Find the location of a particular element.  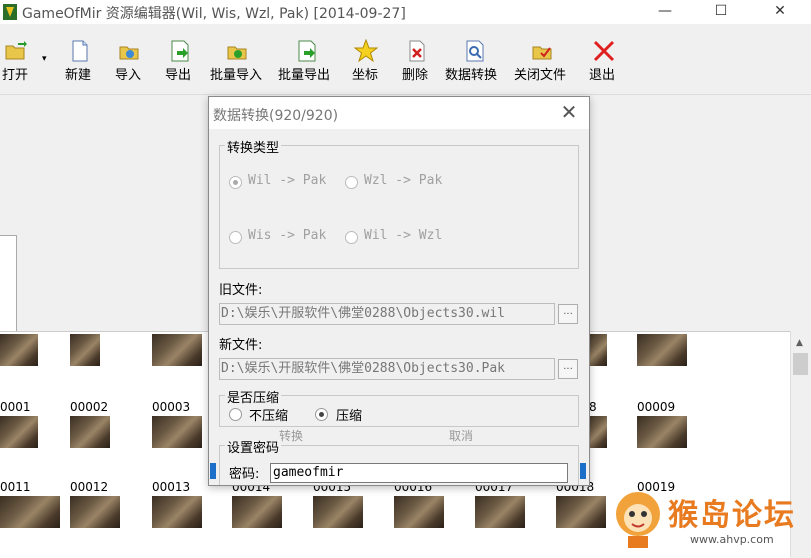

close-file-icon is located at coordinates (543, 51).